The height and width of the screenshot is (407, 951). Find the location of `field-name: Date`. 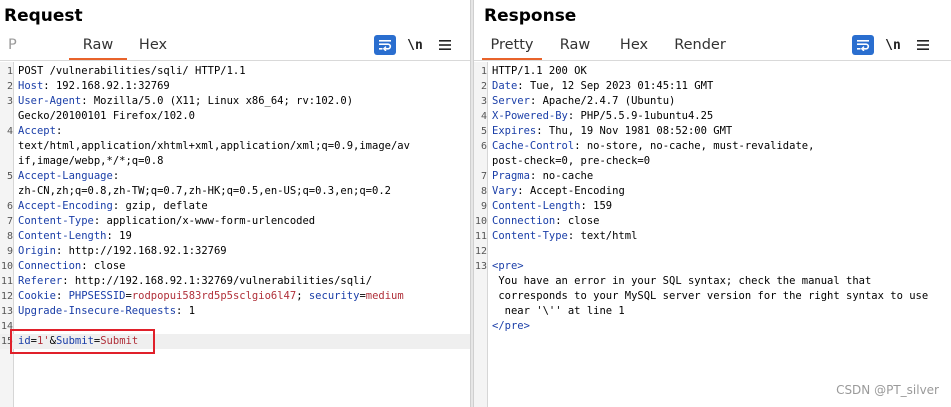

field-name: Date is located at coordinates (505, 86).